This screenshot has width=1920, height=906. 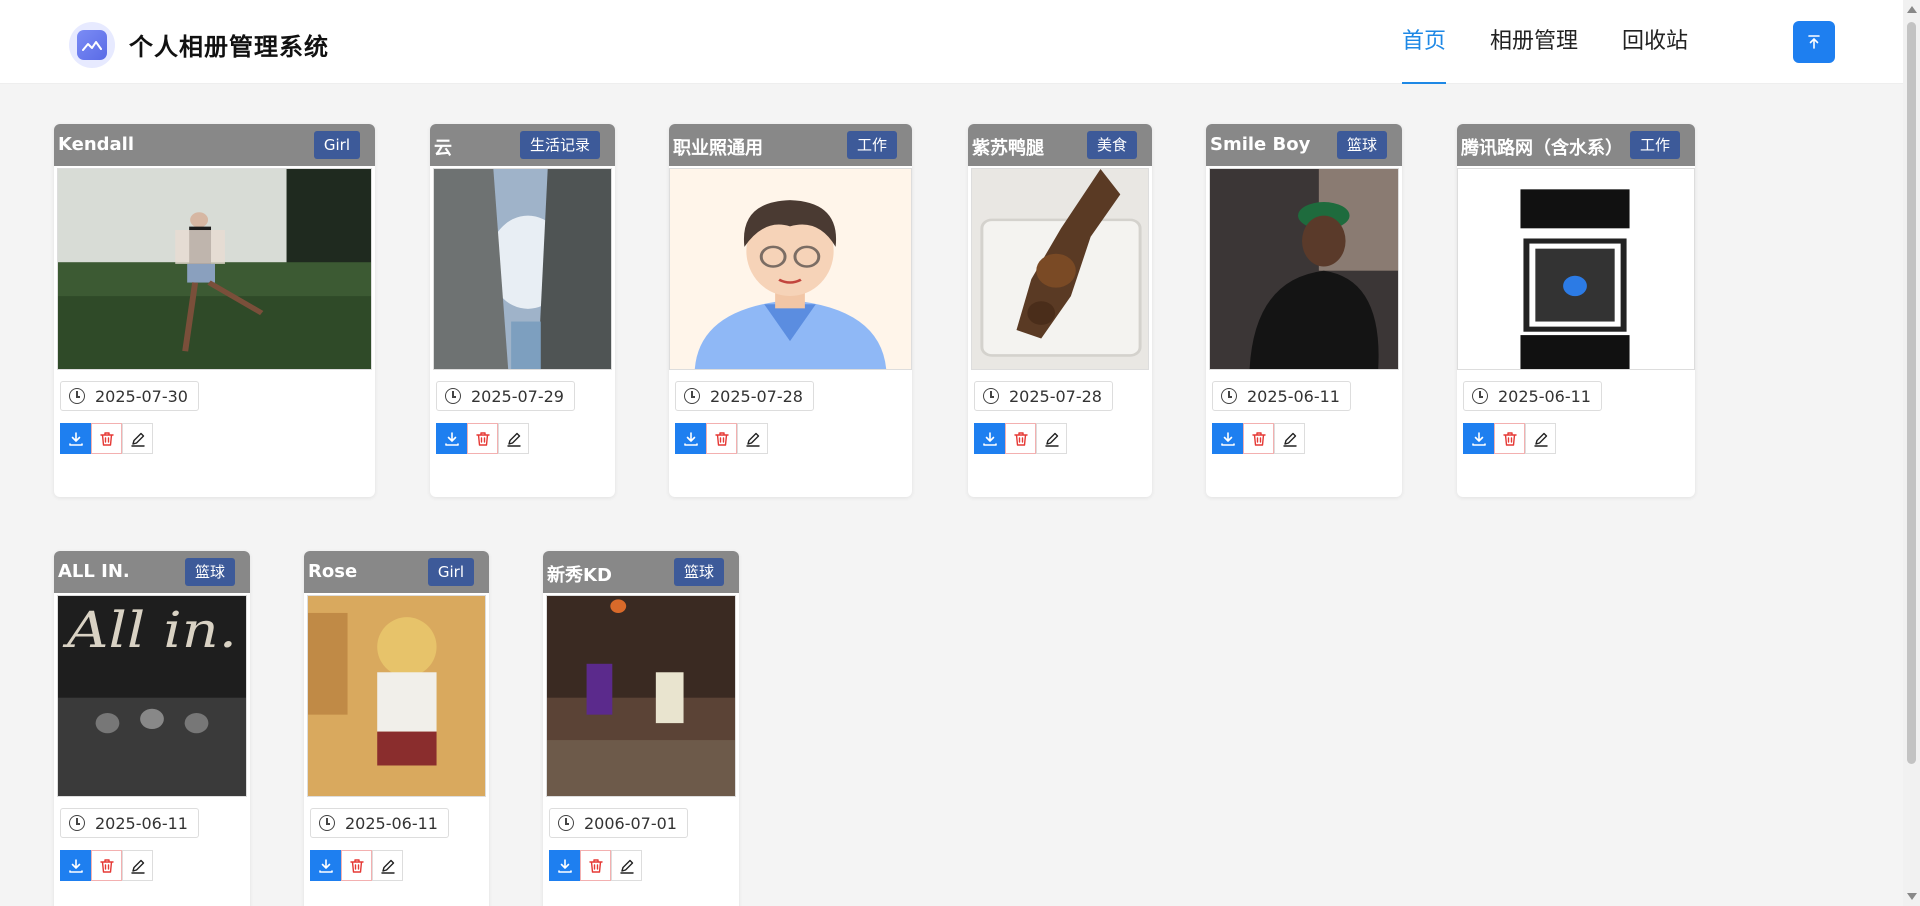 I want to click on photo-card: 职业照通用 工作 2025-07-28, so click(x=790, y=310).